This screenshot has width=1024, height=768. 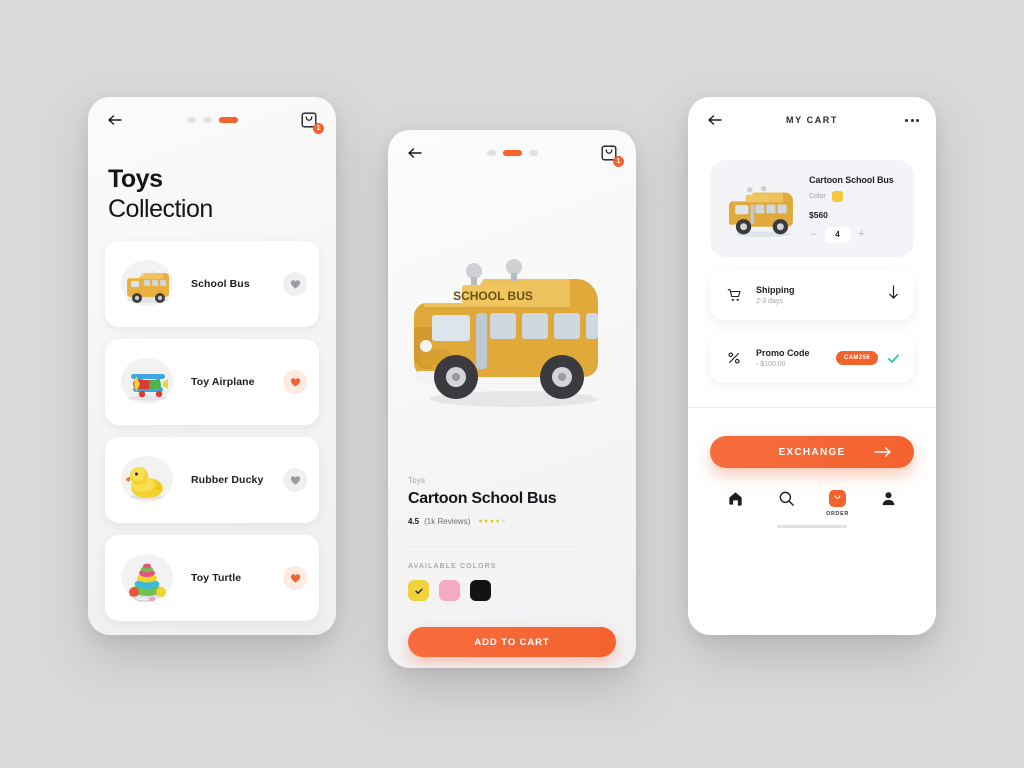 What do you see at coordinates (775, 290) in the screenshot?
I see `shipping-title: Shipping` at bounding box center [775, 290].